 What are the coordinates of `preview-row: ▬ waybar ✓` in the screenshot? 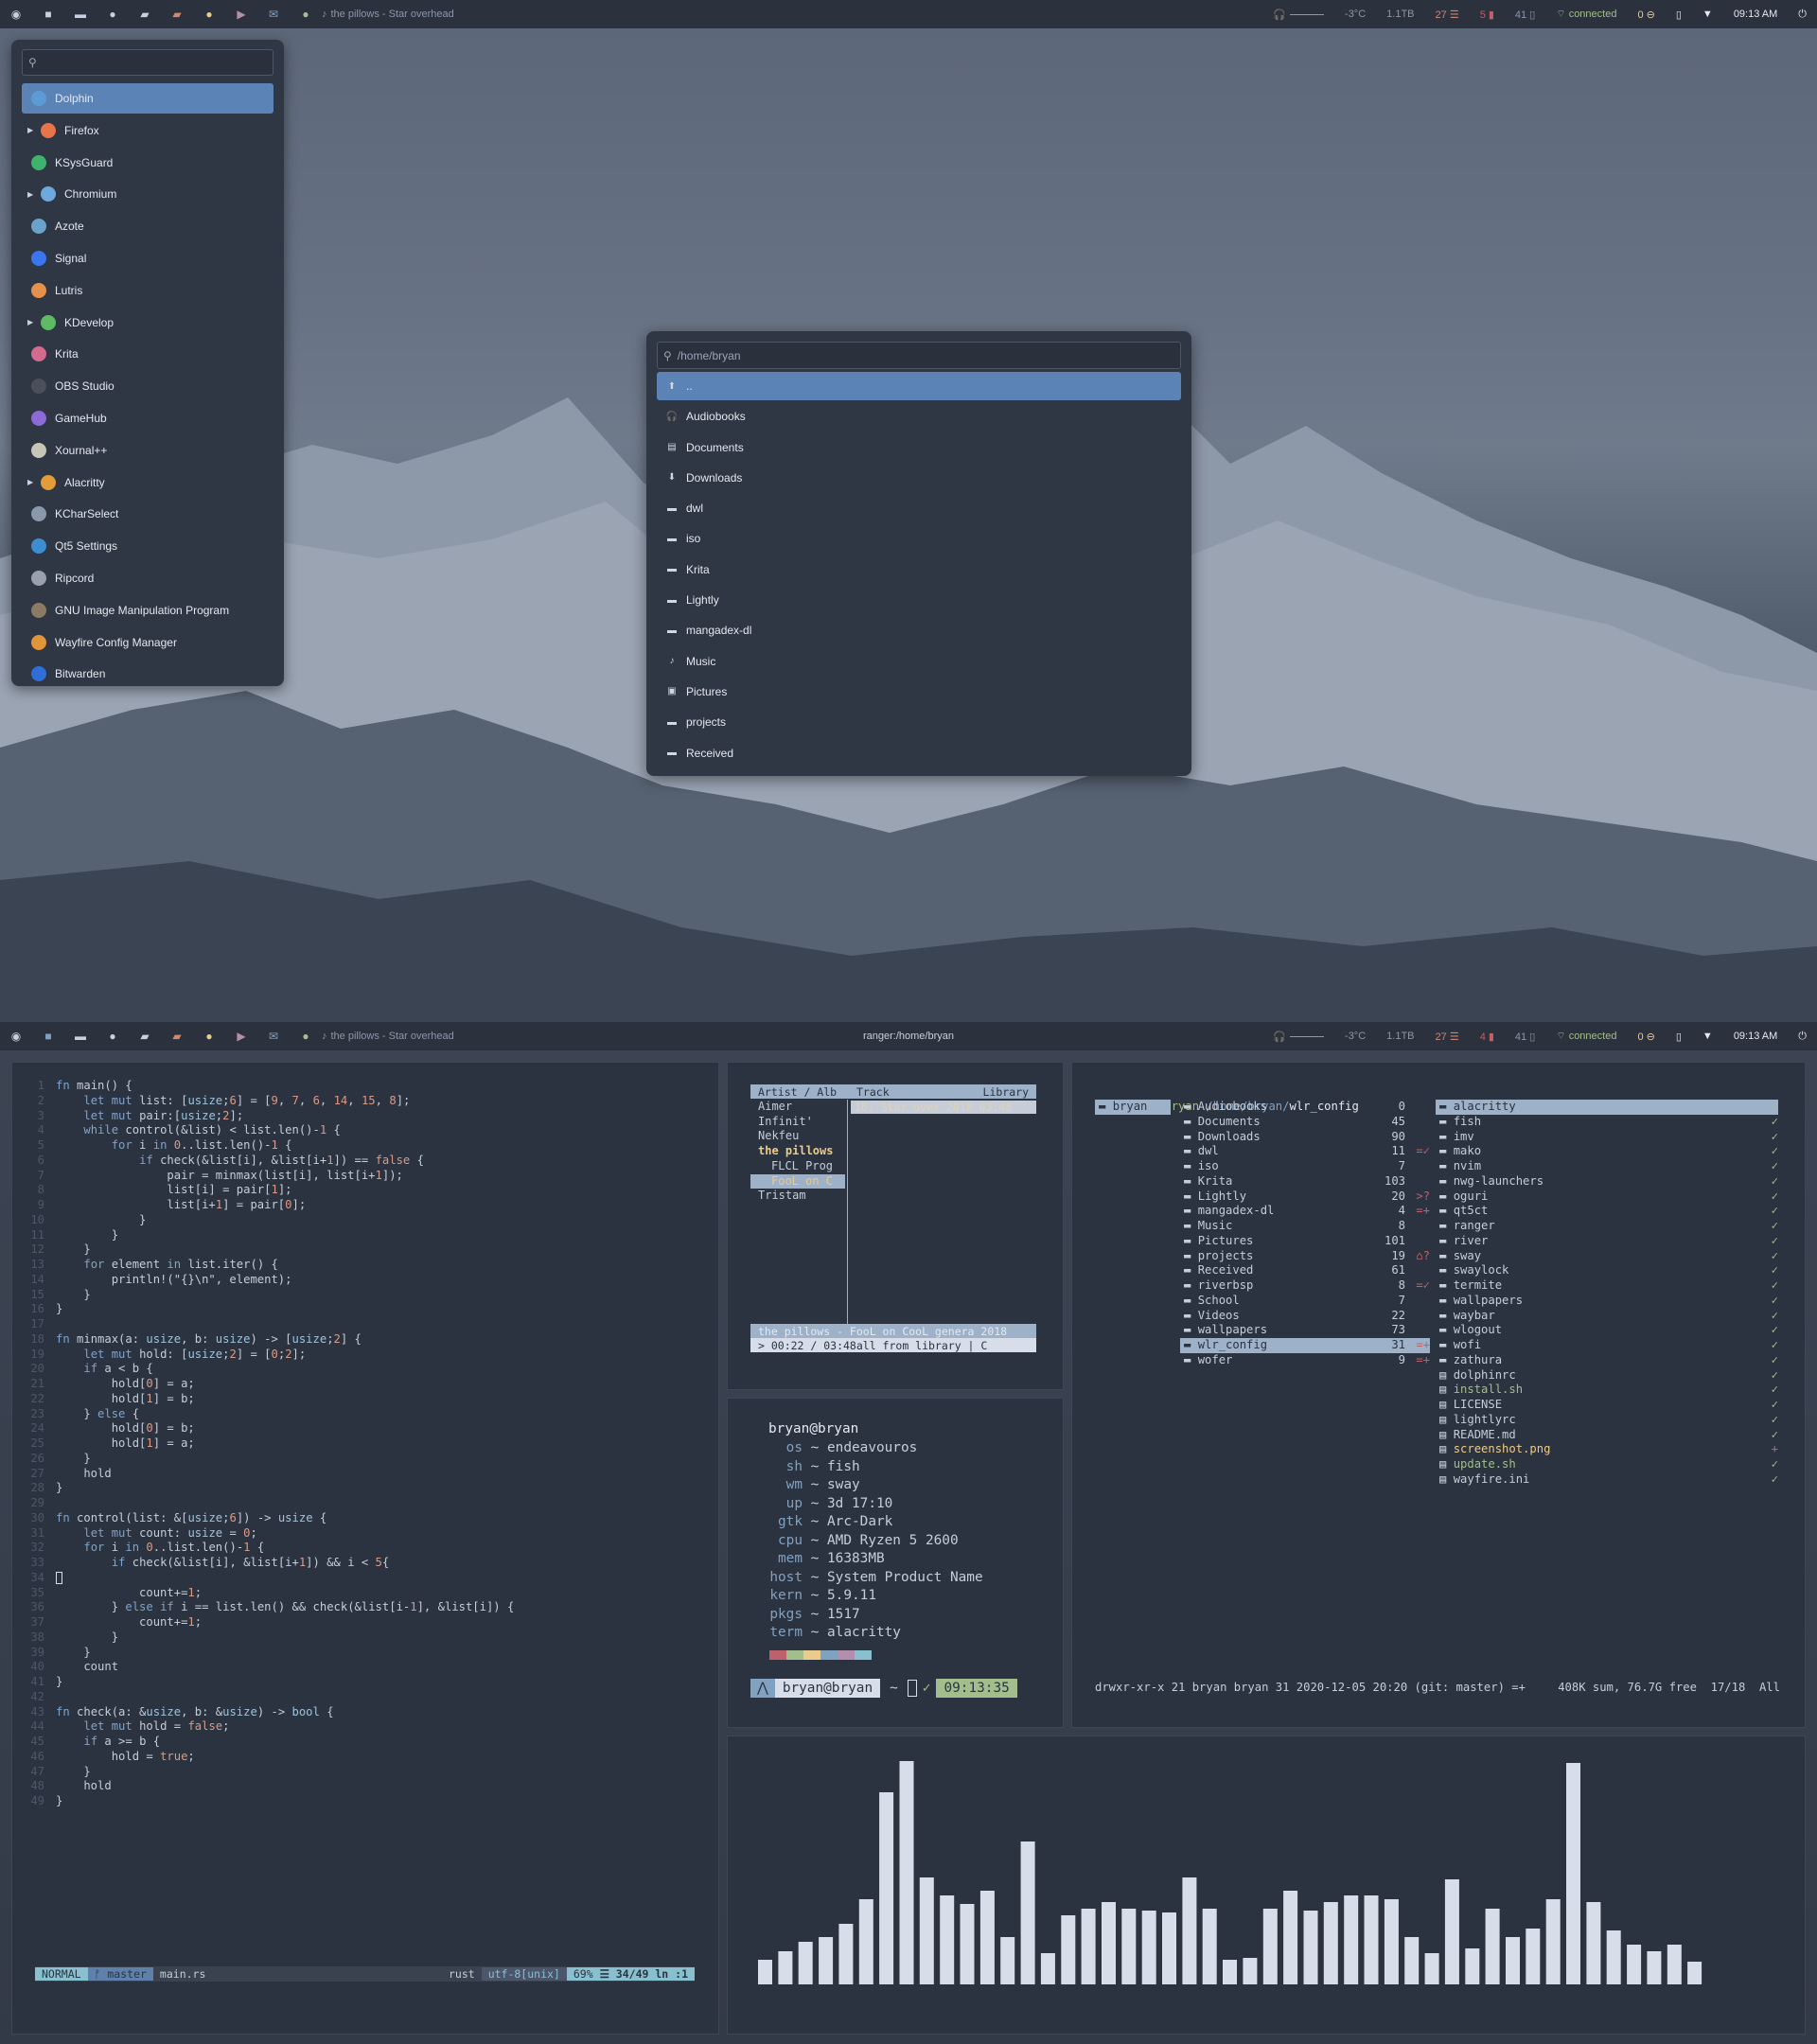 It's located at (1607, 1316).